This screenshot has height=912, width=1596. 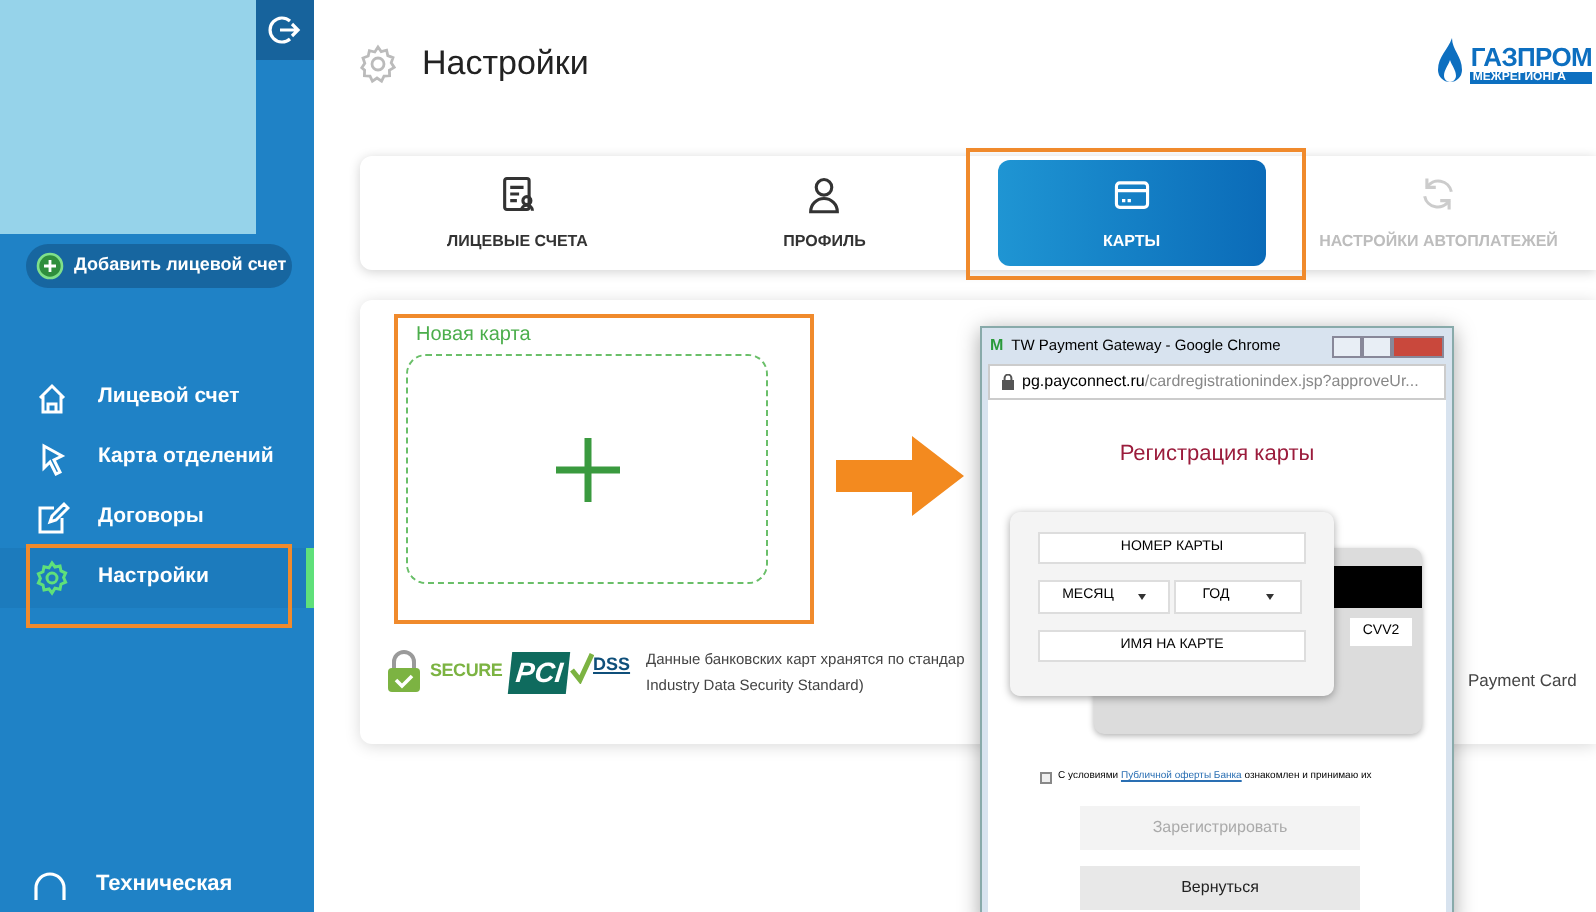 I want to click on logout-icon, so click(x=284, y=30).